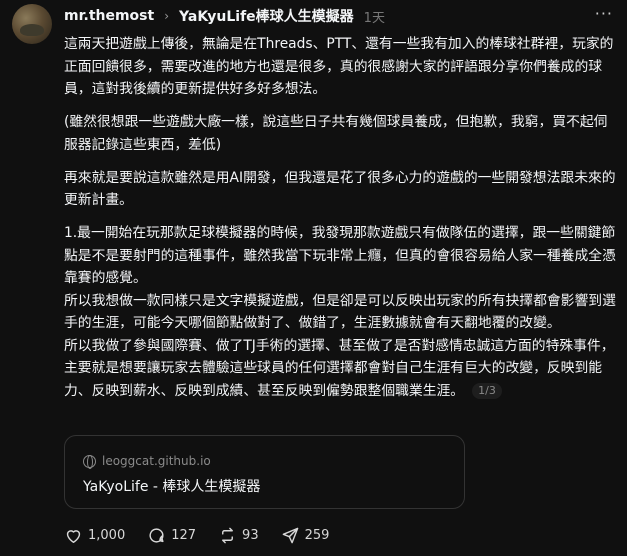 This screenshot has height=556, width=627. I want to click on share-button: 259, so click(305, 535).